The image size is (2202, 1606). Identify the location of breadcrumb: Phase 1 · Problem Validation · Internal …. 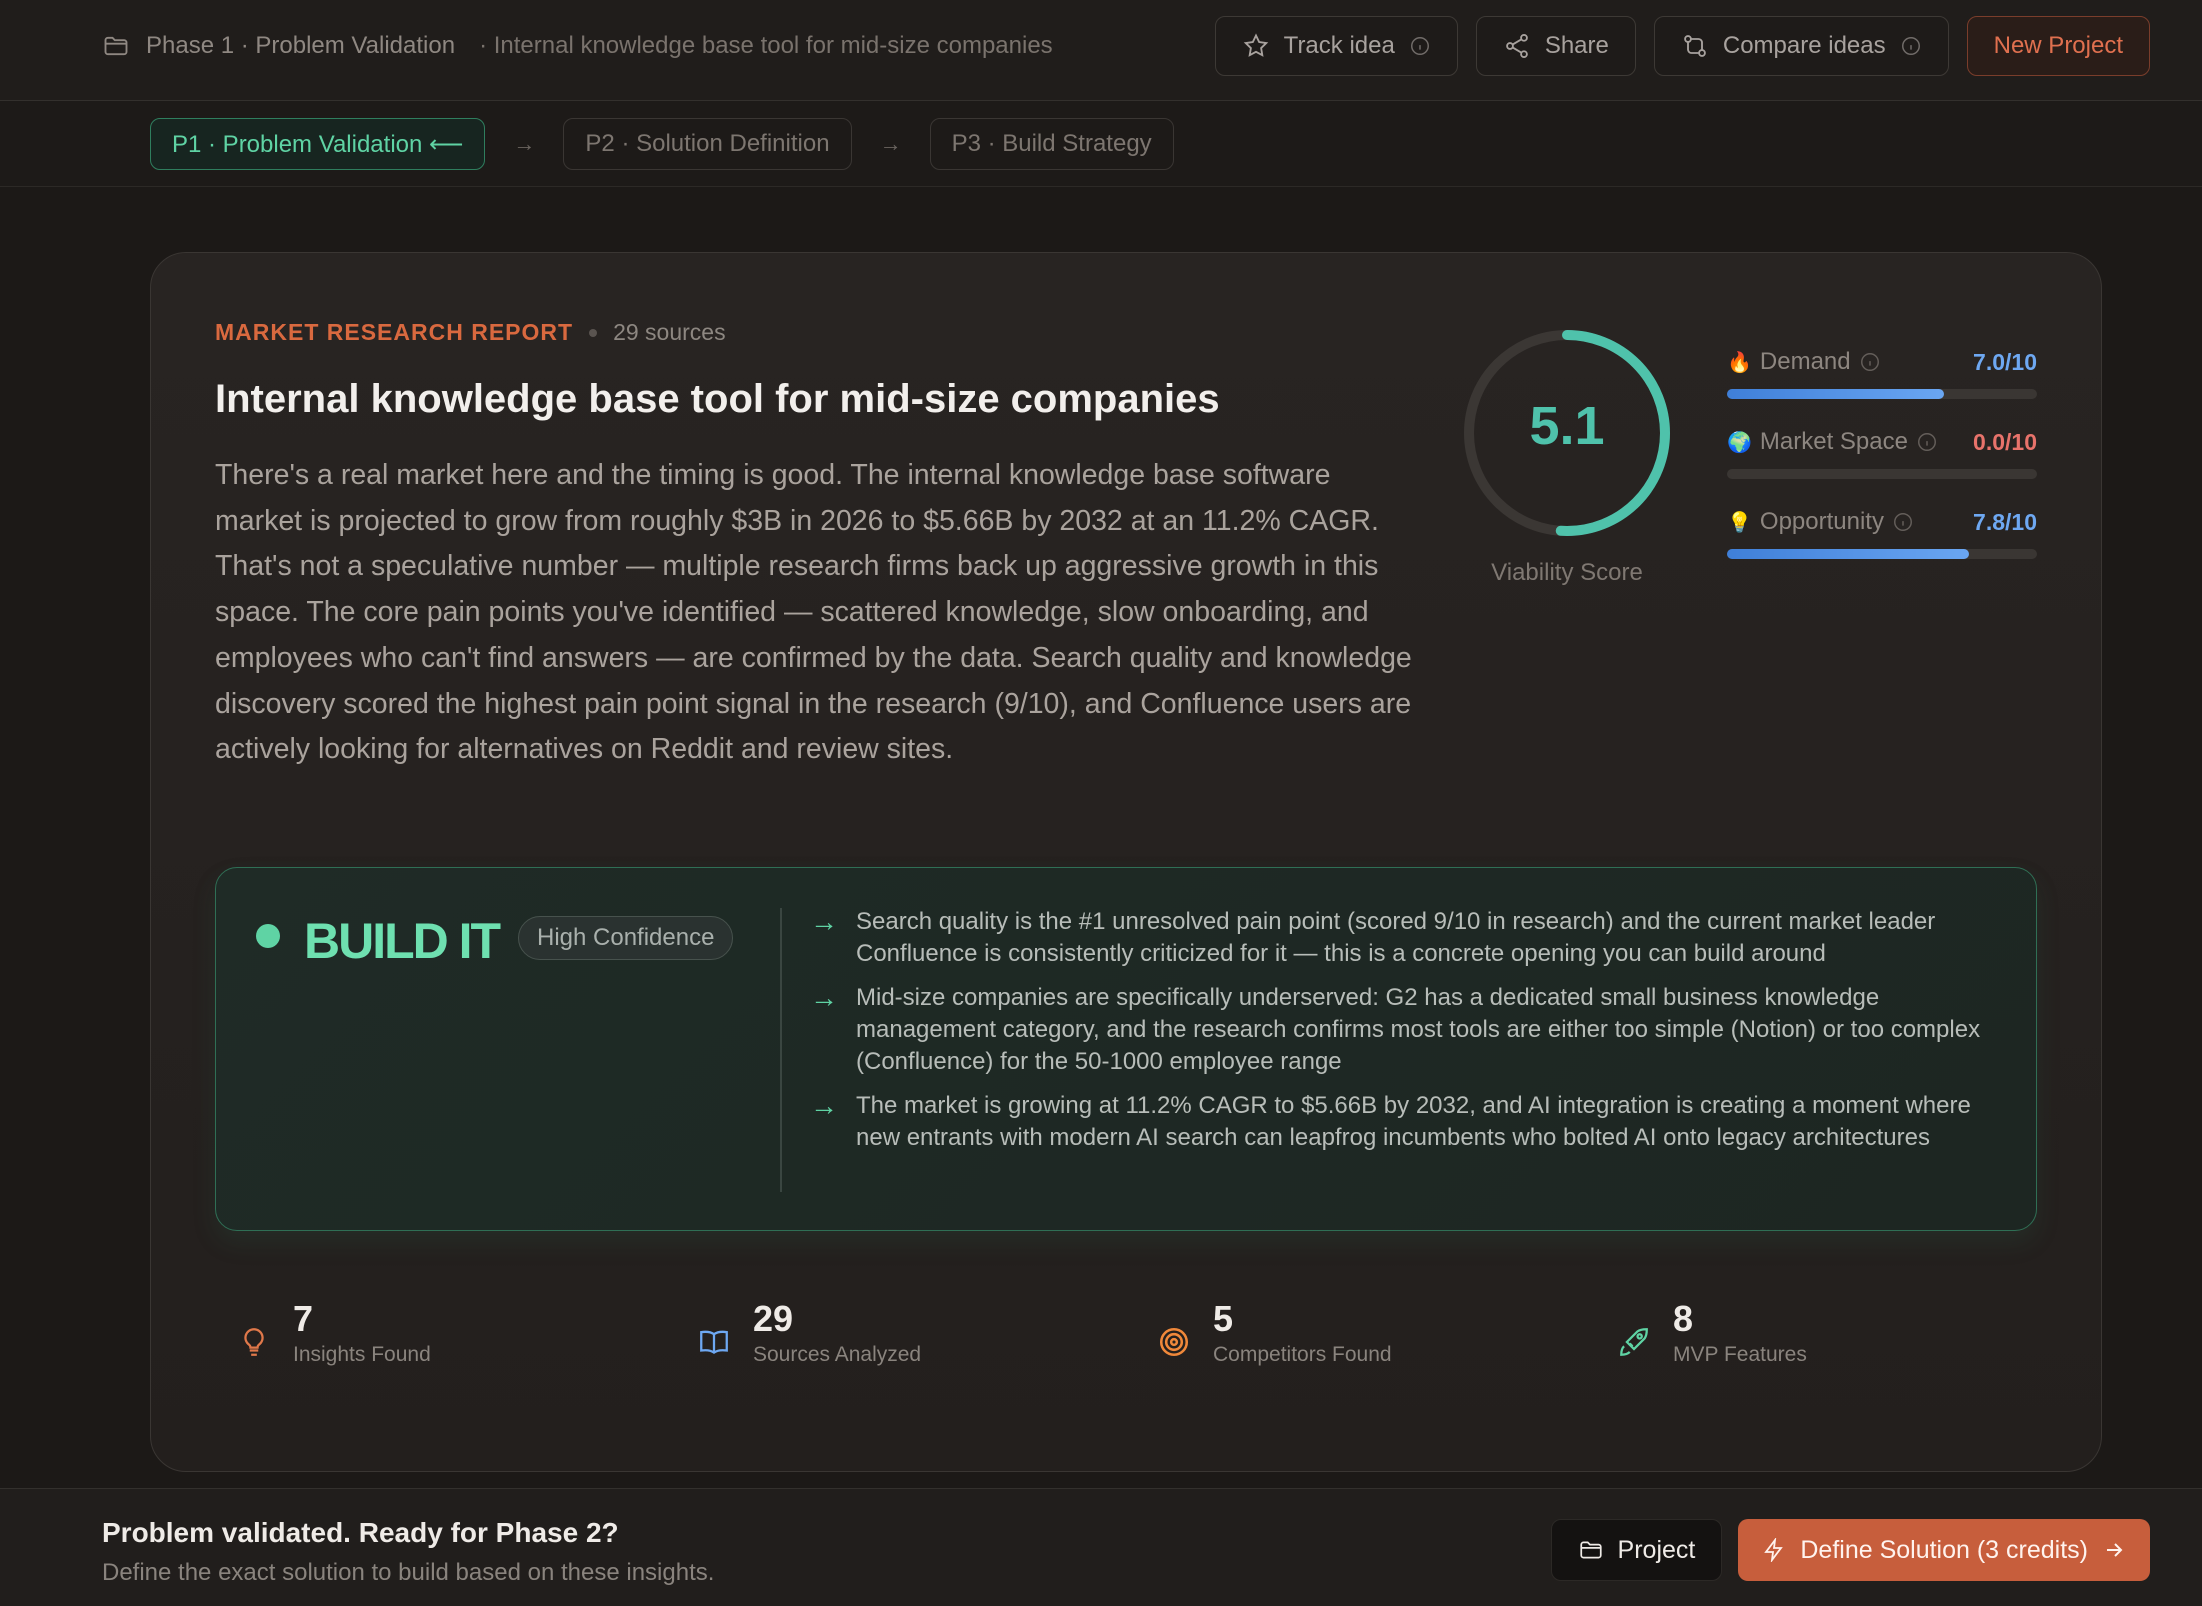
(577, 46).